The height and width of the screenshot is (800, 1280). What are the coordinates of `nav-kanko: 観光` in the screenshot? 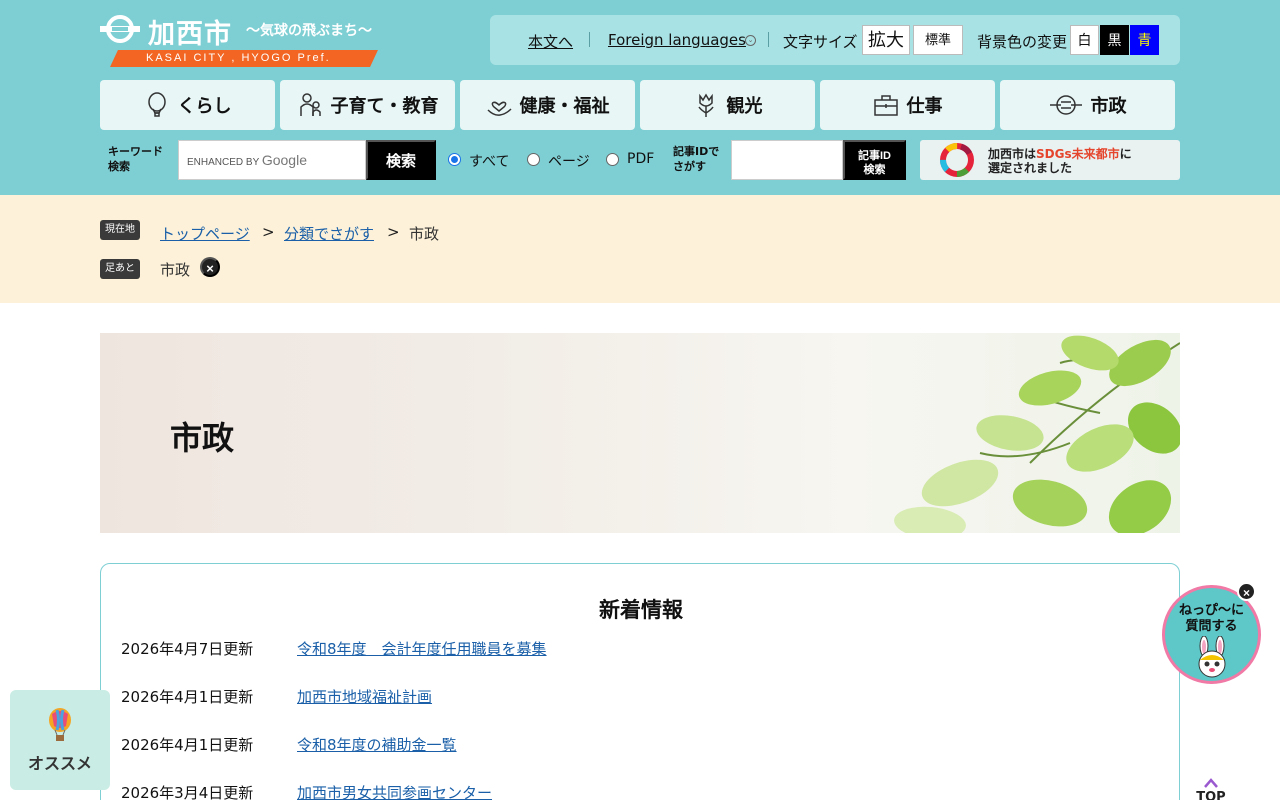 It's located at (727, 105).